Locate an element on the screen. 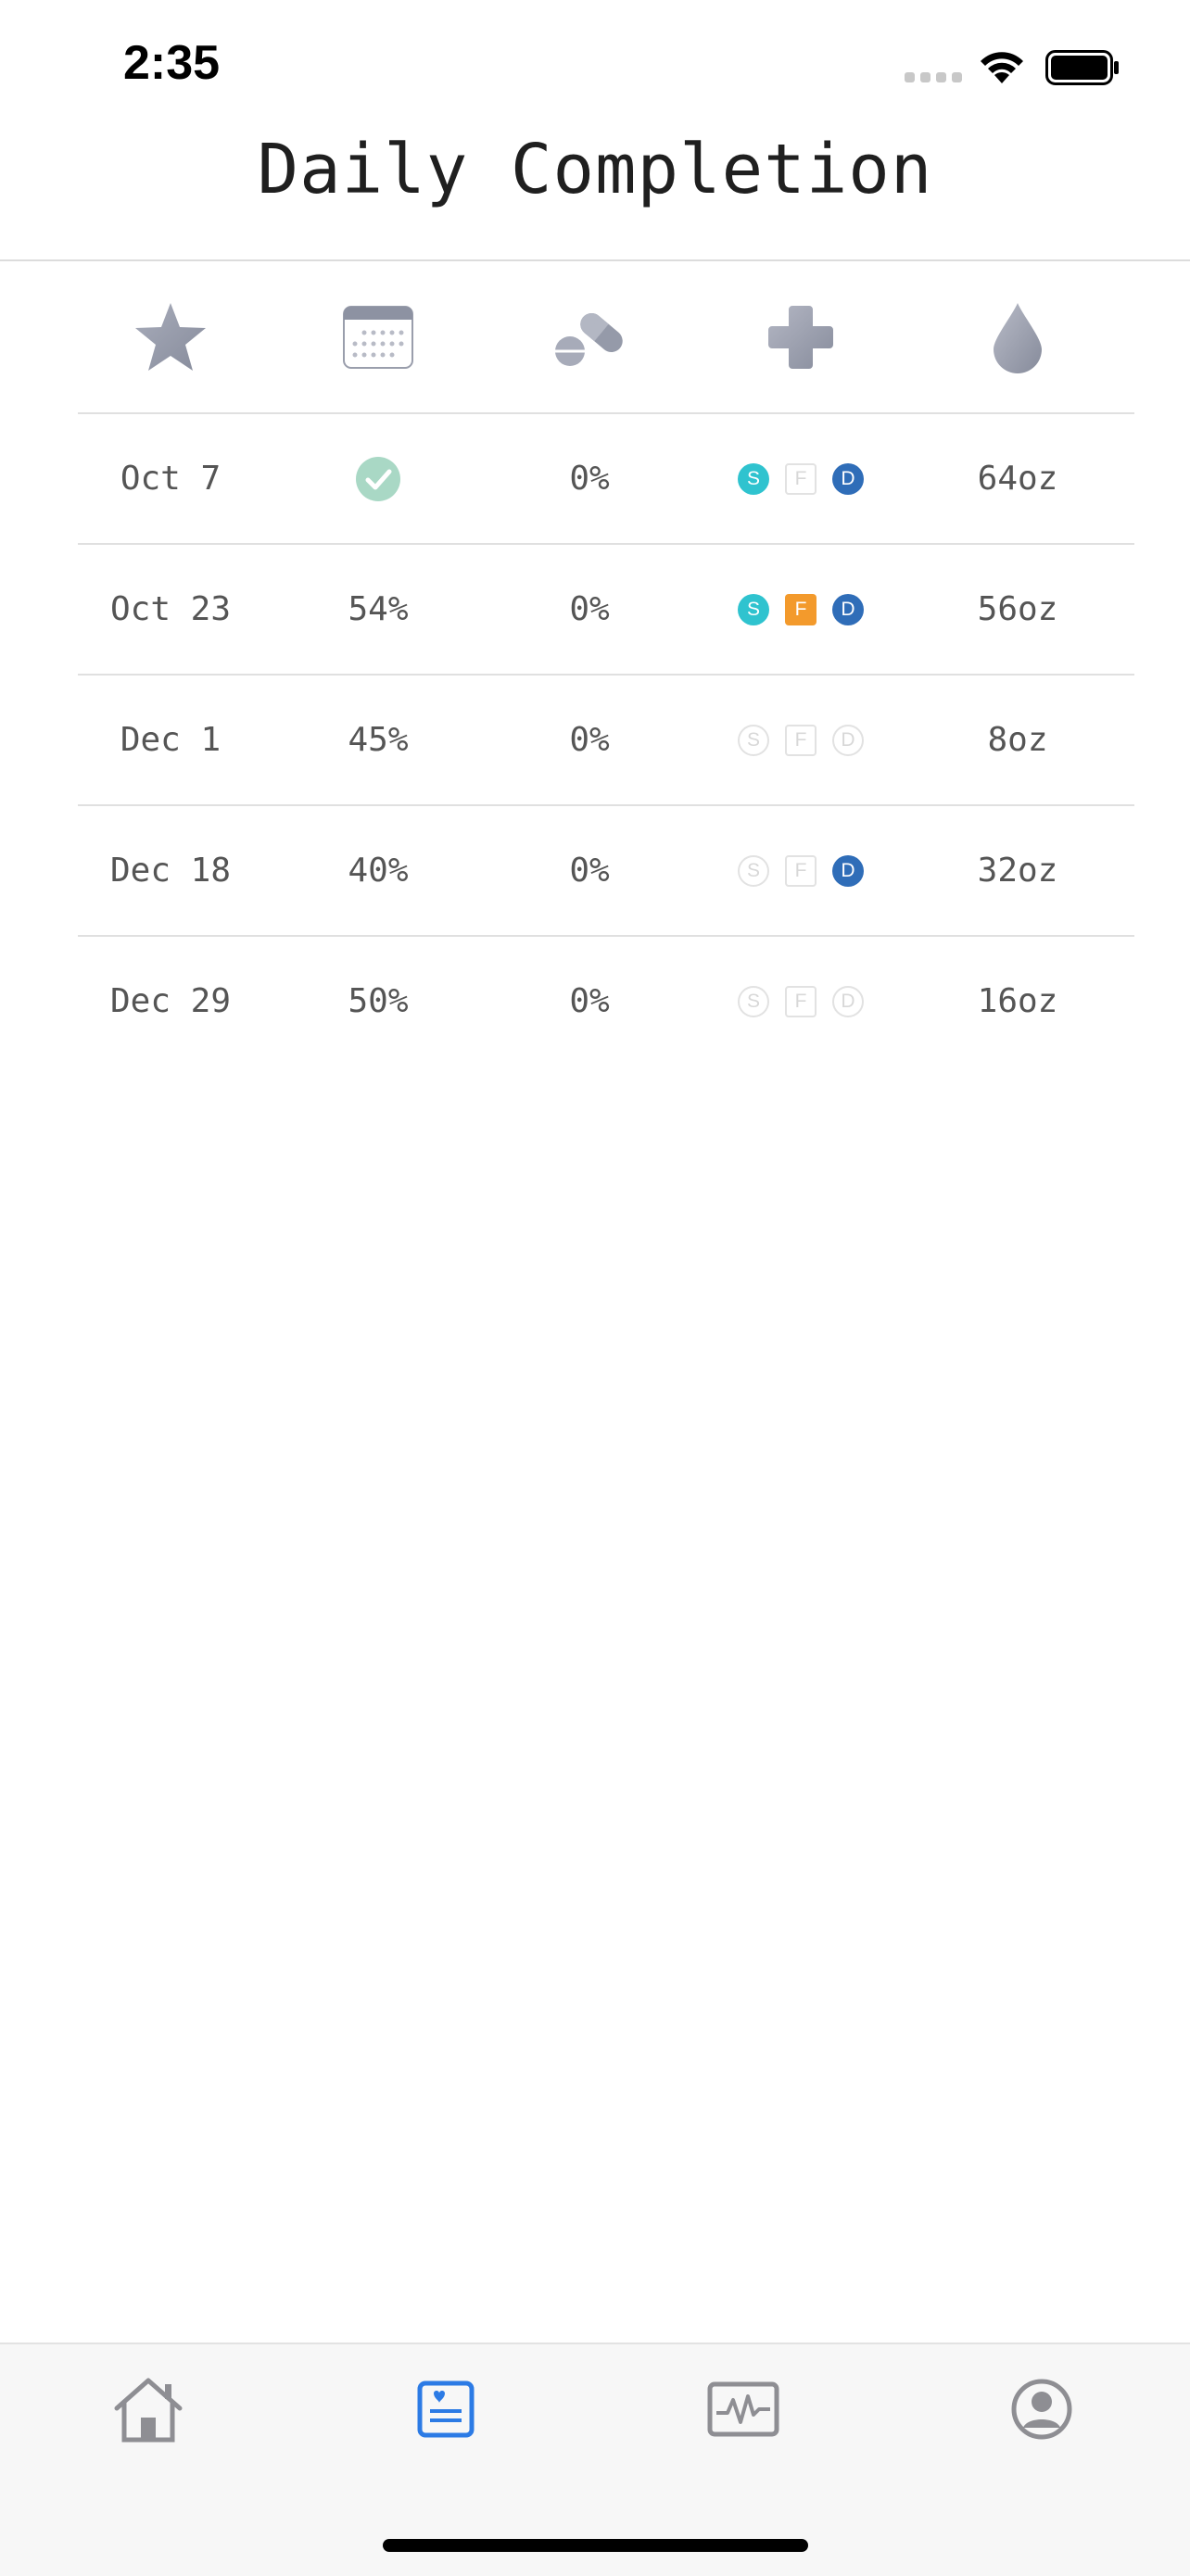  water-cell: 64oz is located at coordinates (1017, 478).